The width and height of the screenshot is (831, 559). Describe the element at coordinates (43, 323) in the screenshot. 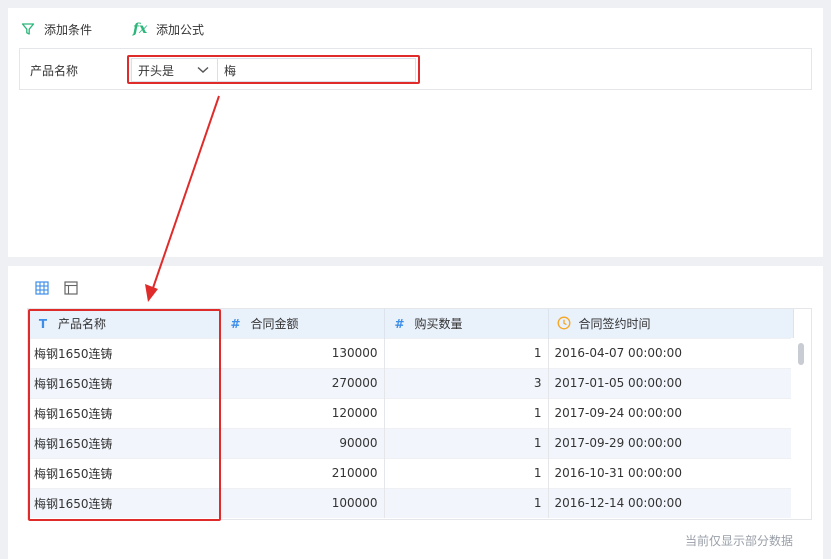

I see `text-type-icon: T` at that location.